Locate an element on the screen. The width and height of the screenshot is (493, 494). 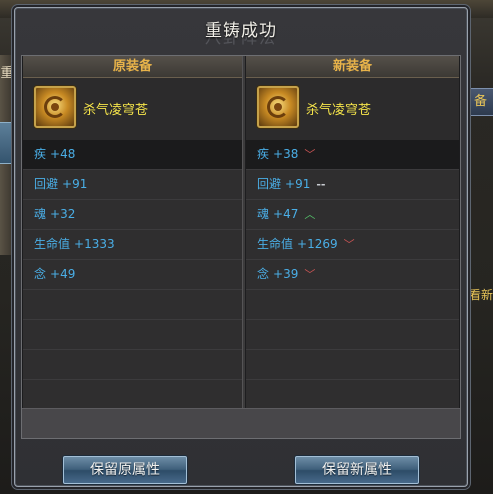
stat-value: +49 is located at coordinates (63, 274).